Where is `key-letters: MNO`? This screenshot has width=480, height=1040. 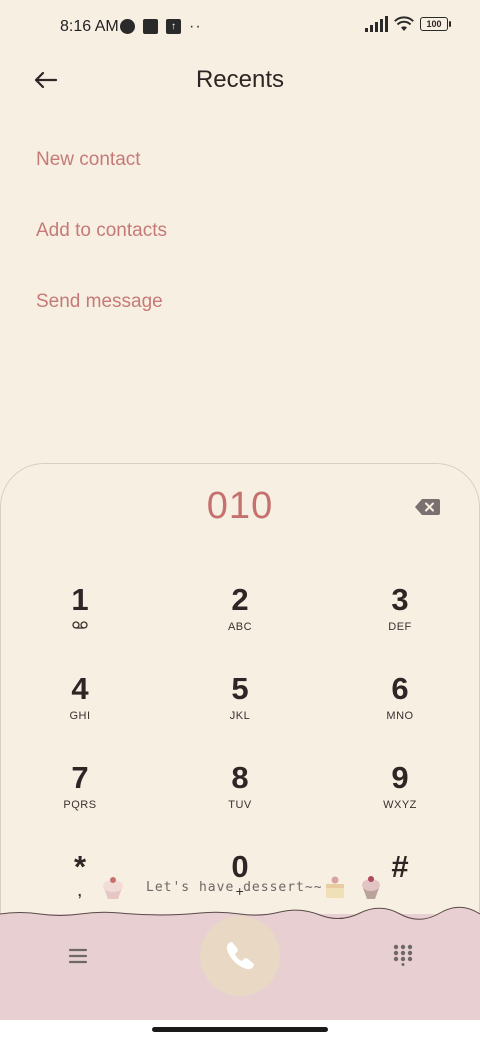 key-letters: MNO is located at coordinates (400, 716).